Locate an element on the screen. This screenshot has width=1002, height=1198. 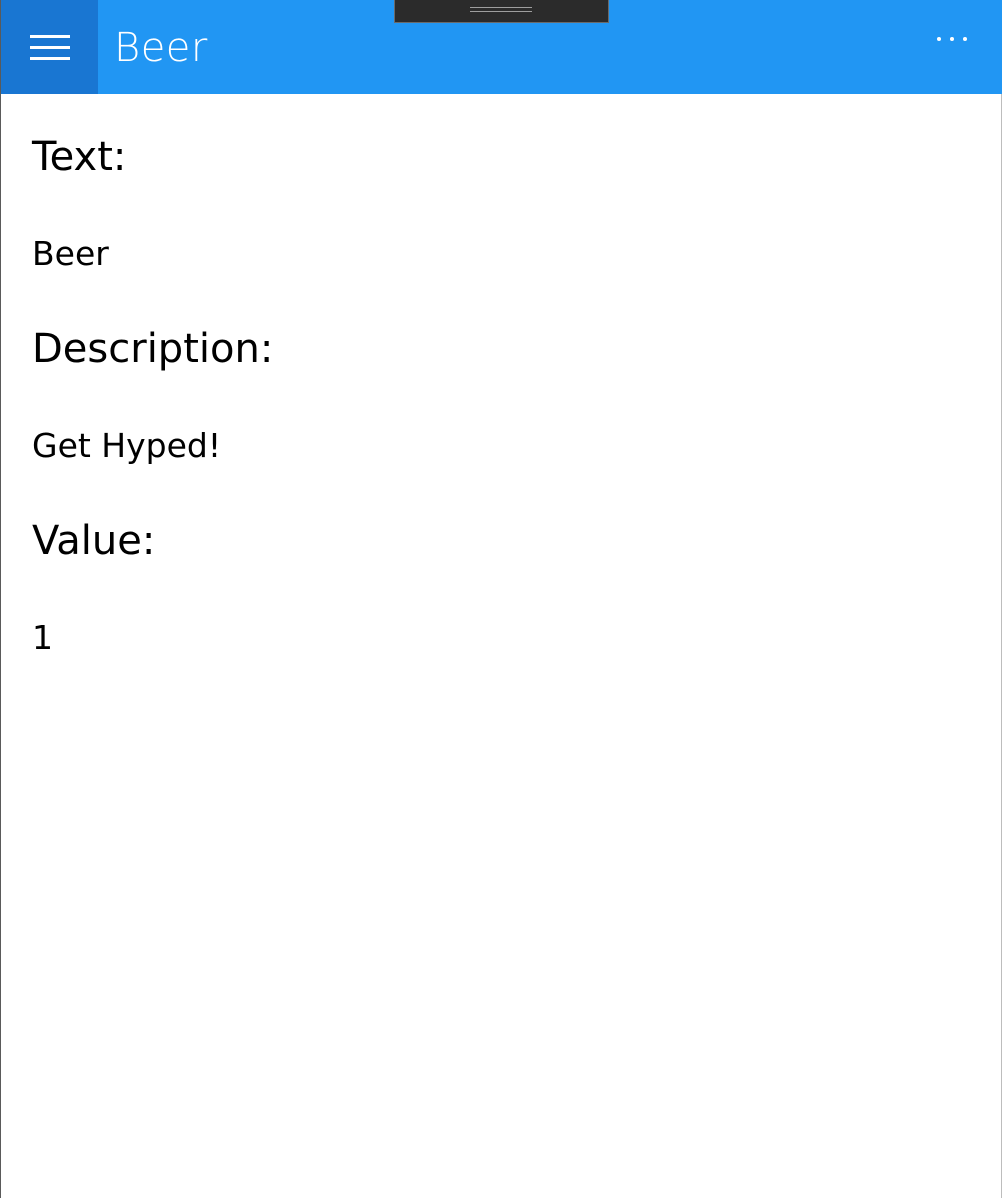
hamburger-menu-button is located at coordinates (49, 47).